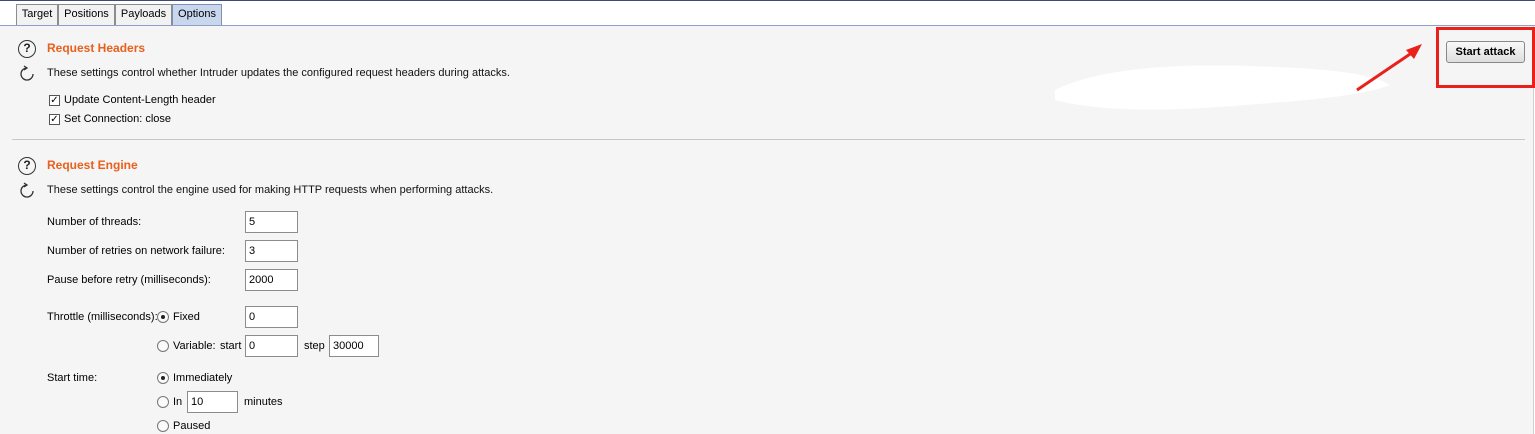 The image size is (1535, 434). What do you see at coordinates (163, 378) in the screenshot?
I see `start-immediately-radio` at bounding box center [163, 378].